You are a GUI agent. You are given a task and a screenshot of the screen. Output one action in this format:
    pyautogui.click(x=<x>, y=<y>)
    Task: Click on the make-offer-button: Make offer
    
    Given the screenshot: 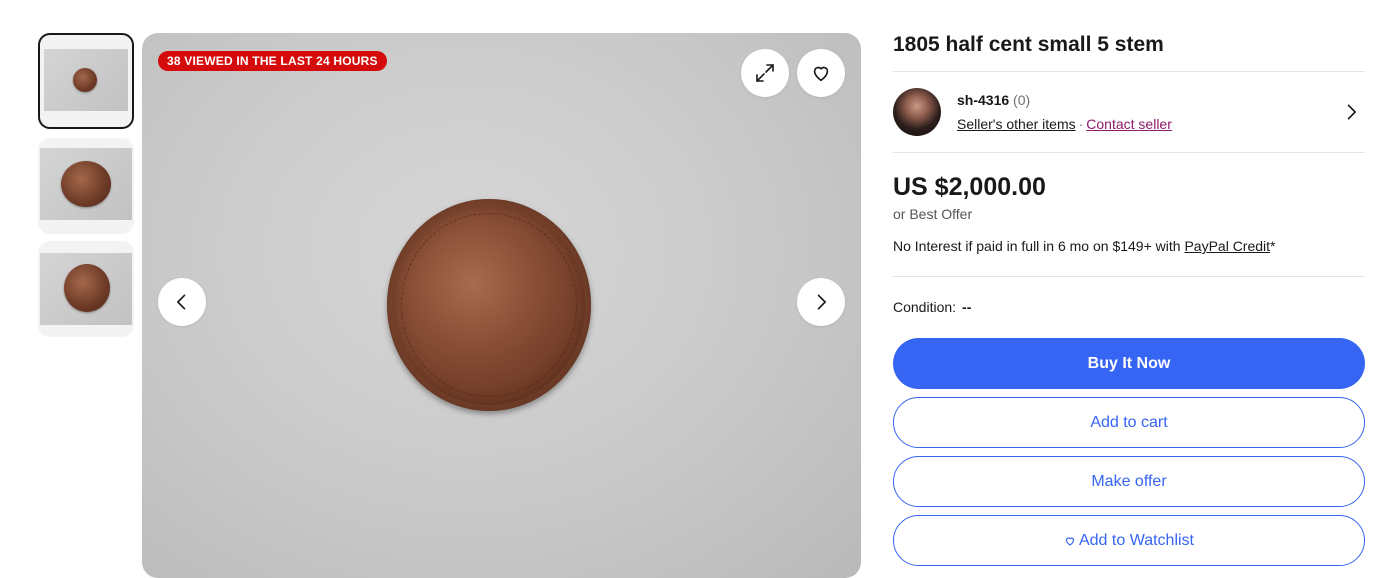 What is the action you would take?
    pyautogui.click(x=1129, y=481)
    